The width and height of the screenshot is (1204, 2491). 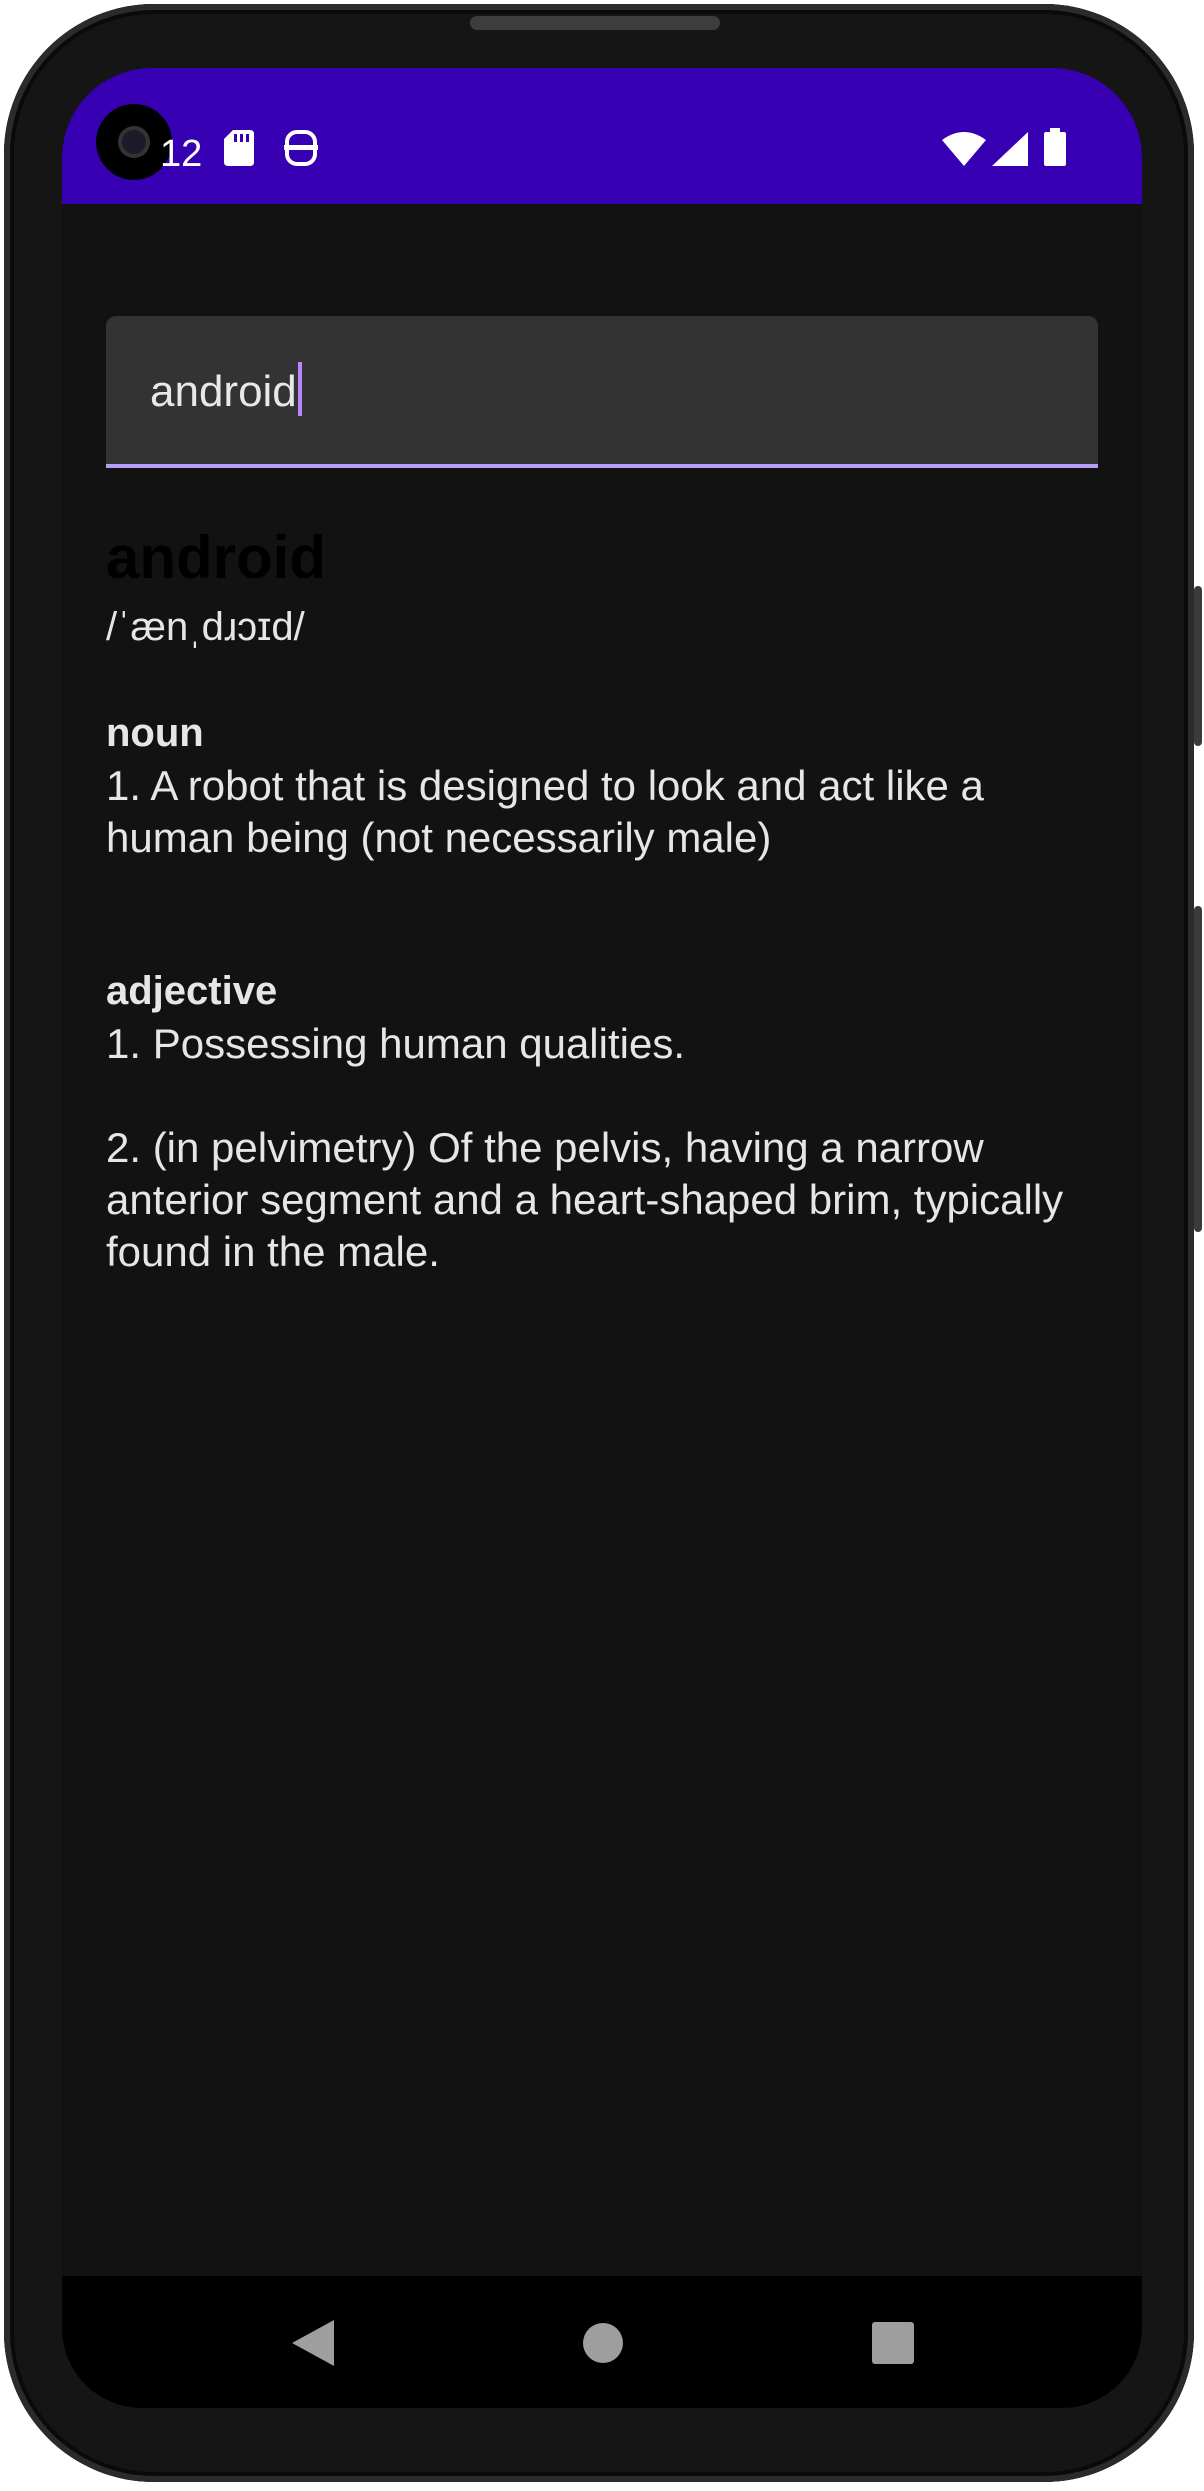 I want to click on navigation-bar, so click(x=602, y=2342).